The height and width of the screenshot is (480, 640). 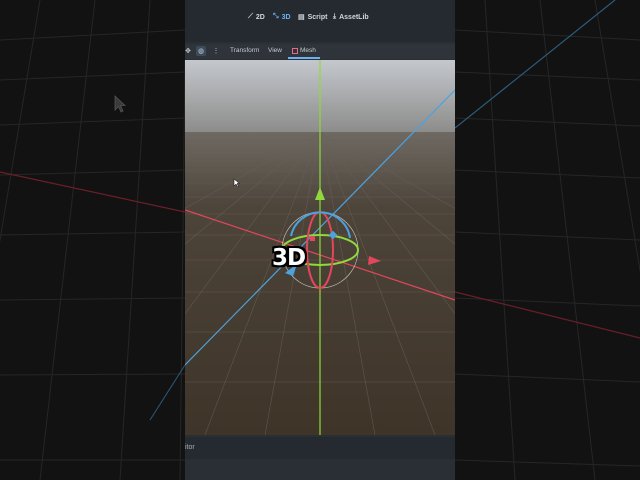 What do you see at coordinates (216, 51) in the screenshot?
I see `more-options-icon: ⋮` at bounding box center [216, 51].